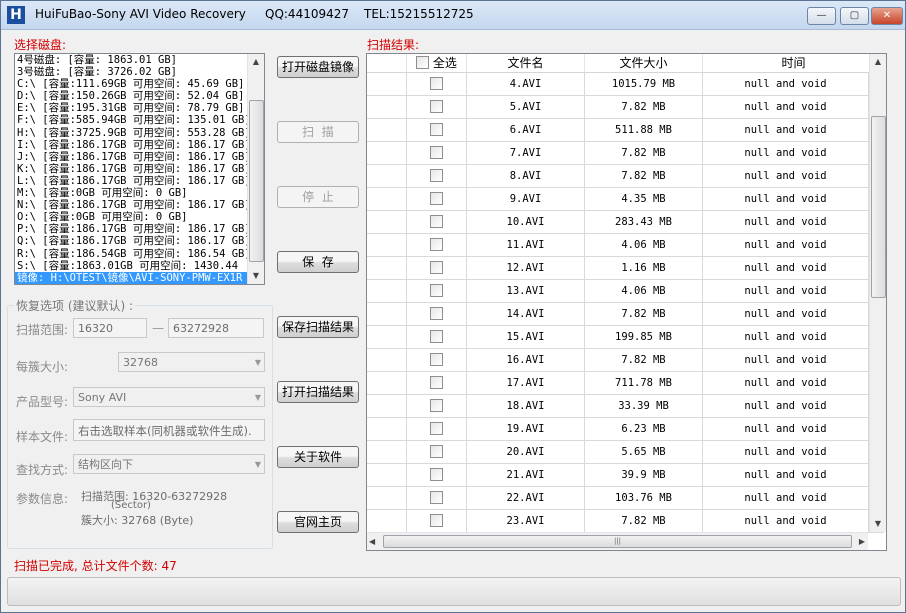 This screenshot has width=906, height=613. Describe the element at coordinates (625, 107) in the screenshot. I see `table-row: 5.AVI 7.82 MB null and void` at that location.